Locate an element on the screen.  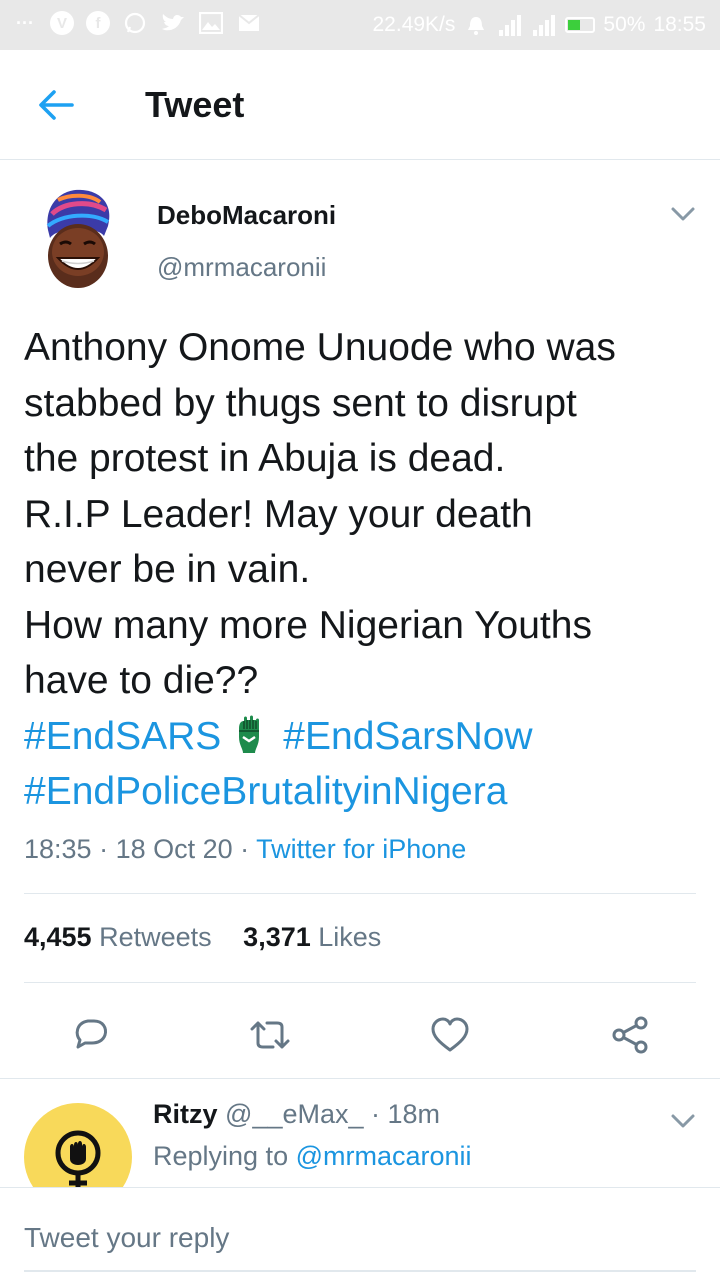
tweet-text-line: R.I.P Leader! May your death is located at coordinates (278, 514).